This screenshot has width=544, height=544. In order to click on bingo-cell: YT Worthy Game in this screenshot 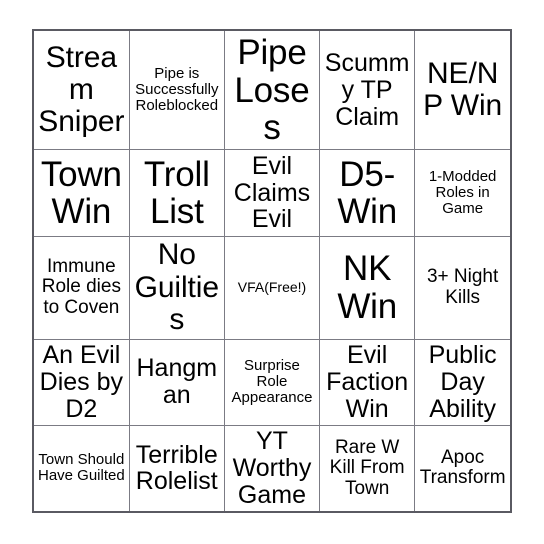, I will do `click(272, 467)`.